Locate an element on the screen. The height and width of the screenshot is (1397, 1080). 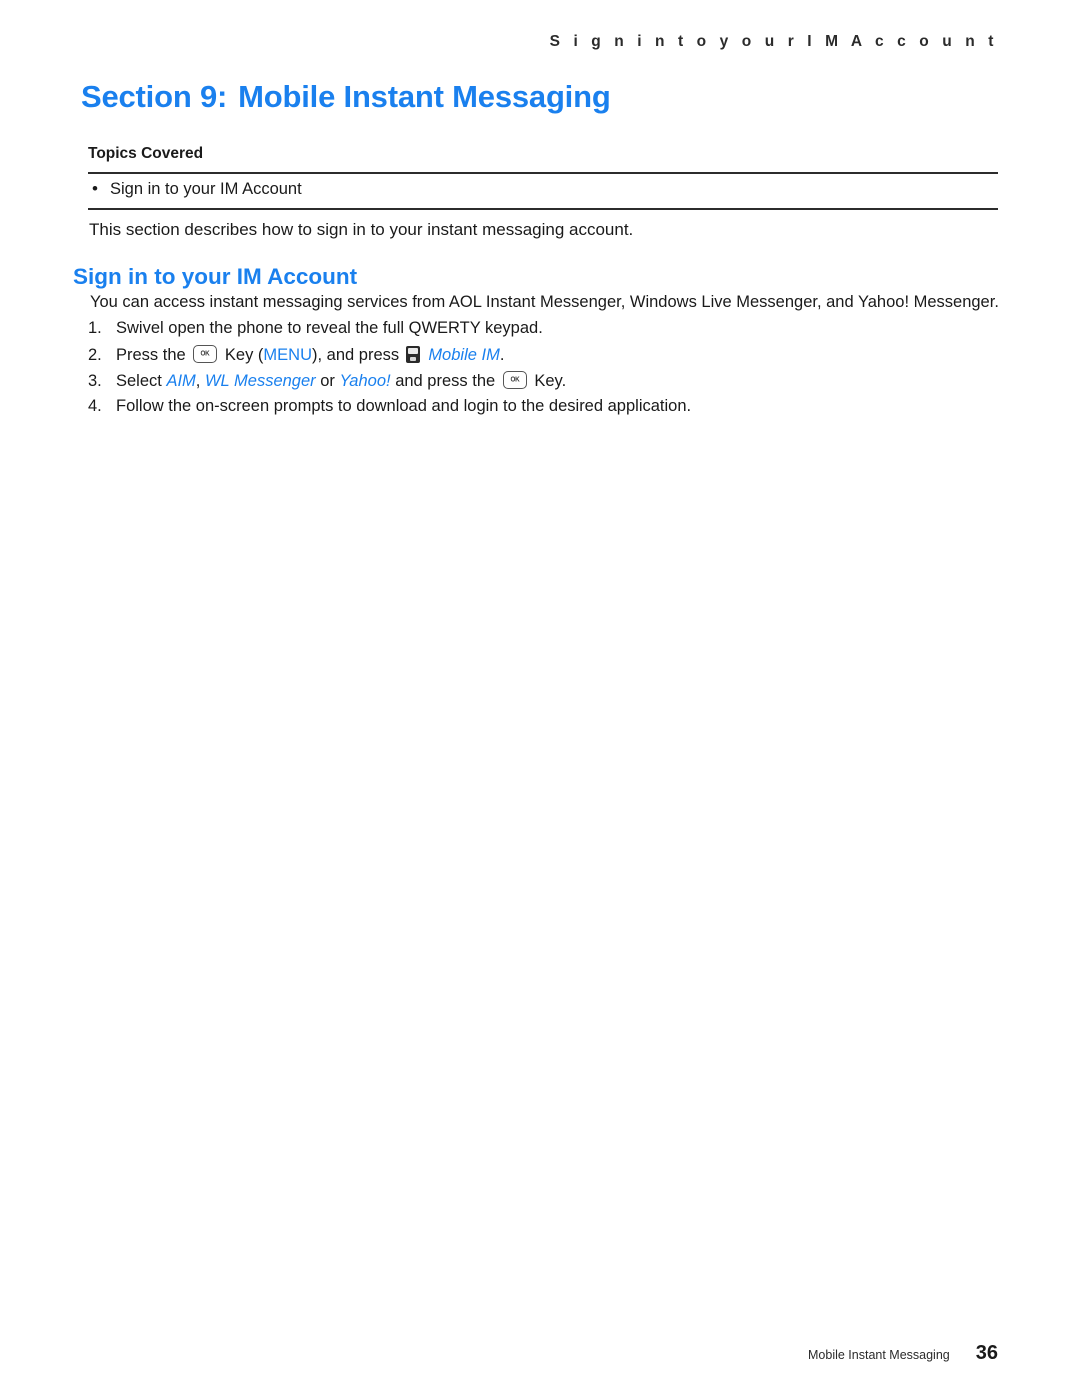
step-text-run: , is located at coordinates (198, 381).